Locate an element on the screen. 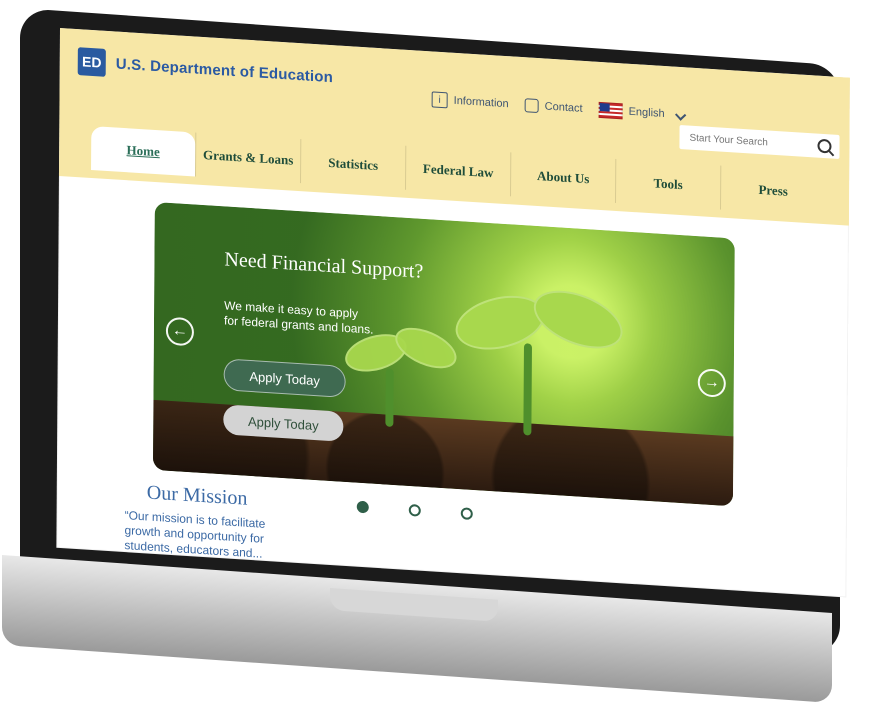 This screenshot has height=703, width=870. search-input is located at coordinates (749, 141).